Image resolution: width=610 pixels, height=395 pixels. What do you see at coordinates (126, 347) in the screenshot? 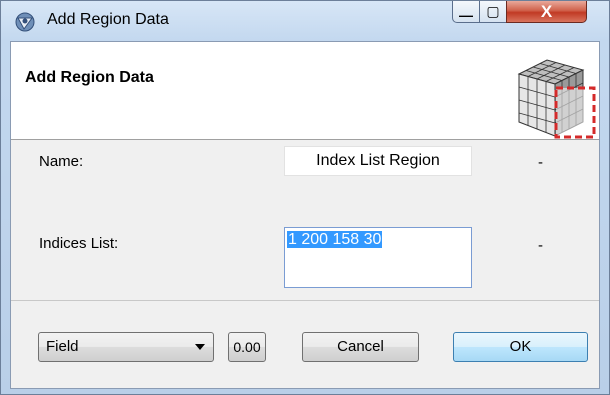
I see `field-select: Field` at bounding box center [126, 347].